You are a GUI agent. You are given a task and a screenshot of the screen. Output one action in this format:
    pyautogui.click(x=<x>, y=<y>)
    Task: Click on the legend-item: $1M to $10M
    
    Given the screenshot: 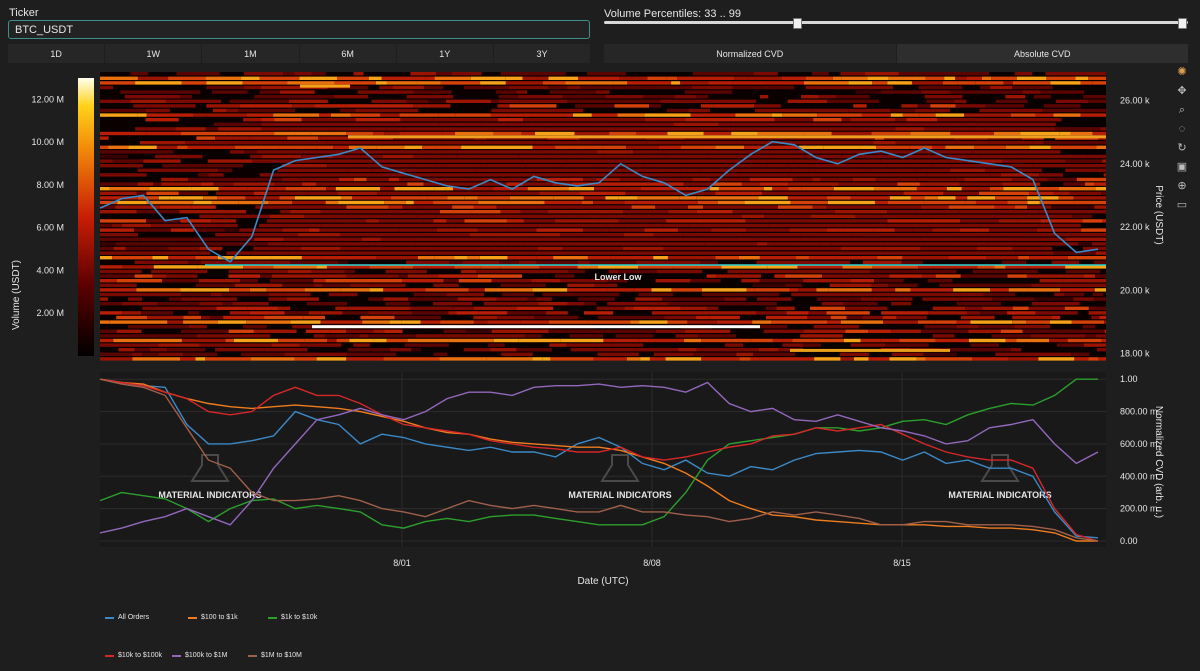 What is the action you would take?
    pyautogui.click(x=275, y=655)
    